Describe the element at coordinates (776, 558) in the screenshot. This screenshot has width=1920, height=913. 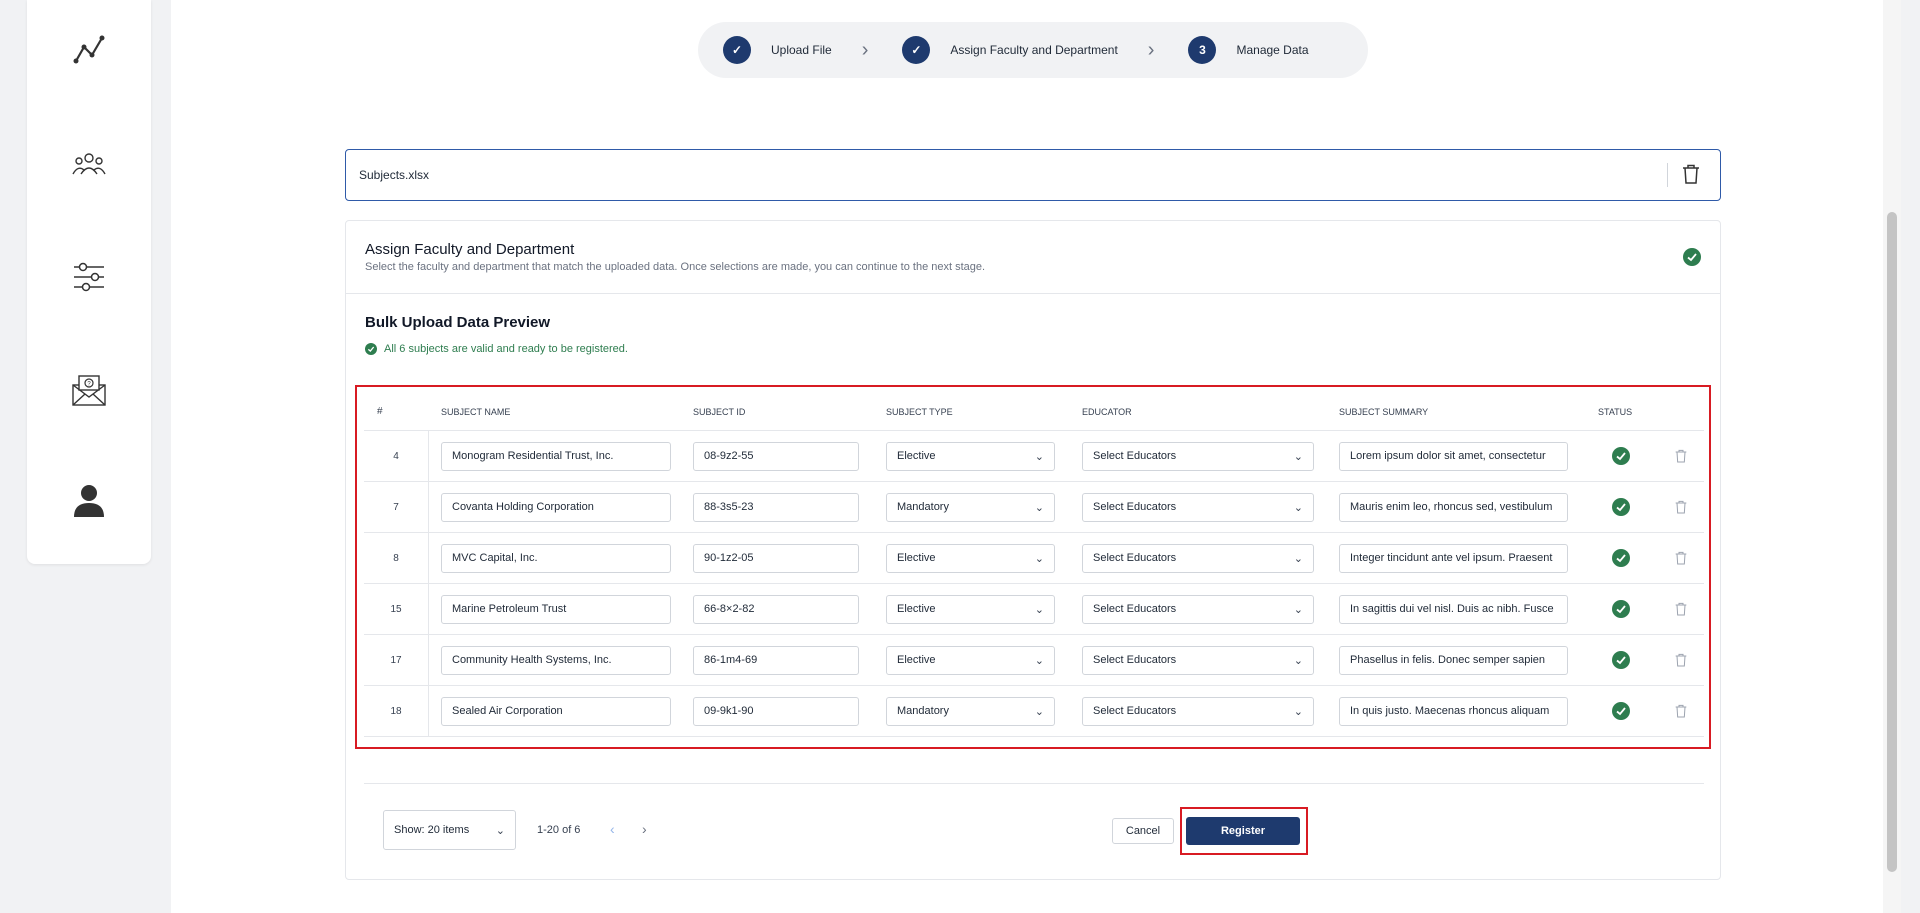
I see `subject-id-input: 90-1z2-05` at that location.